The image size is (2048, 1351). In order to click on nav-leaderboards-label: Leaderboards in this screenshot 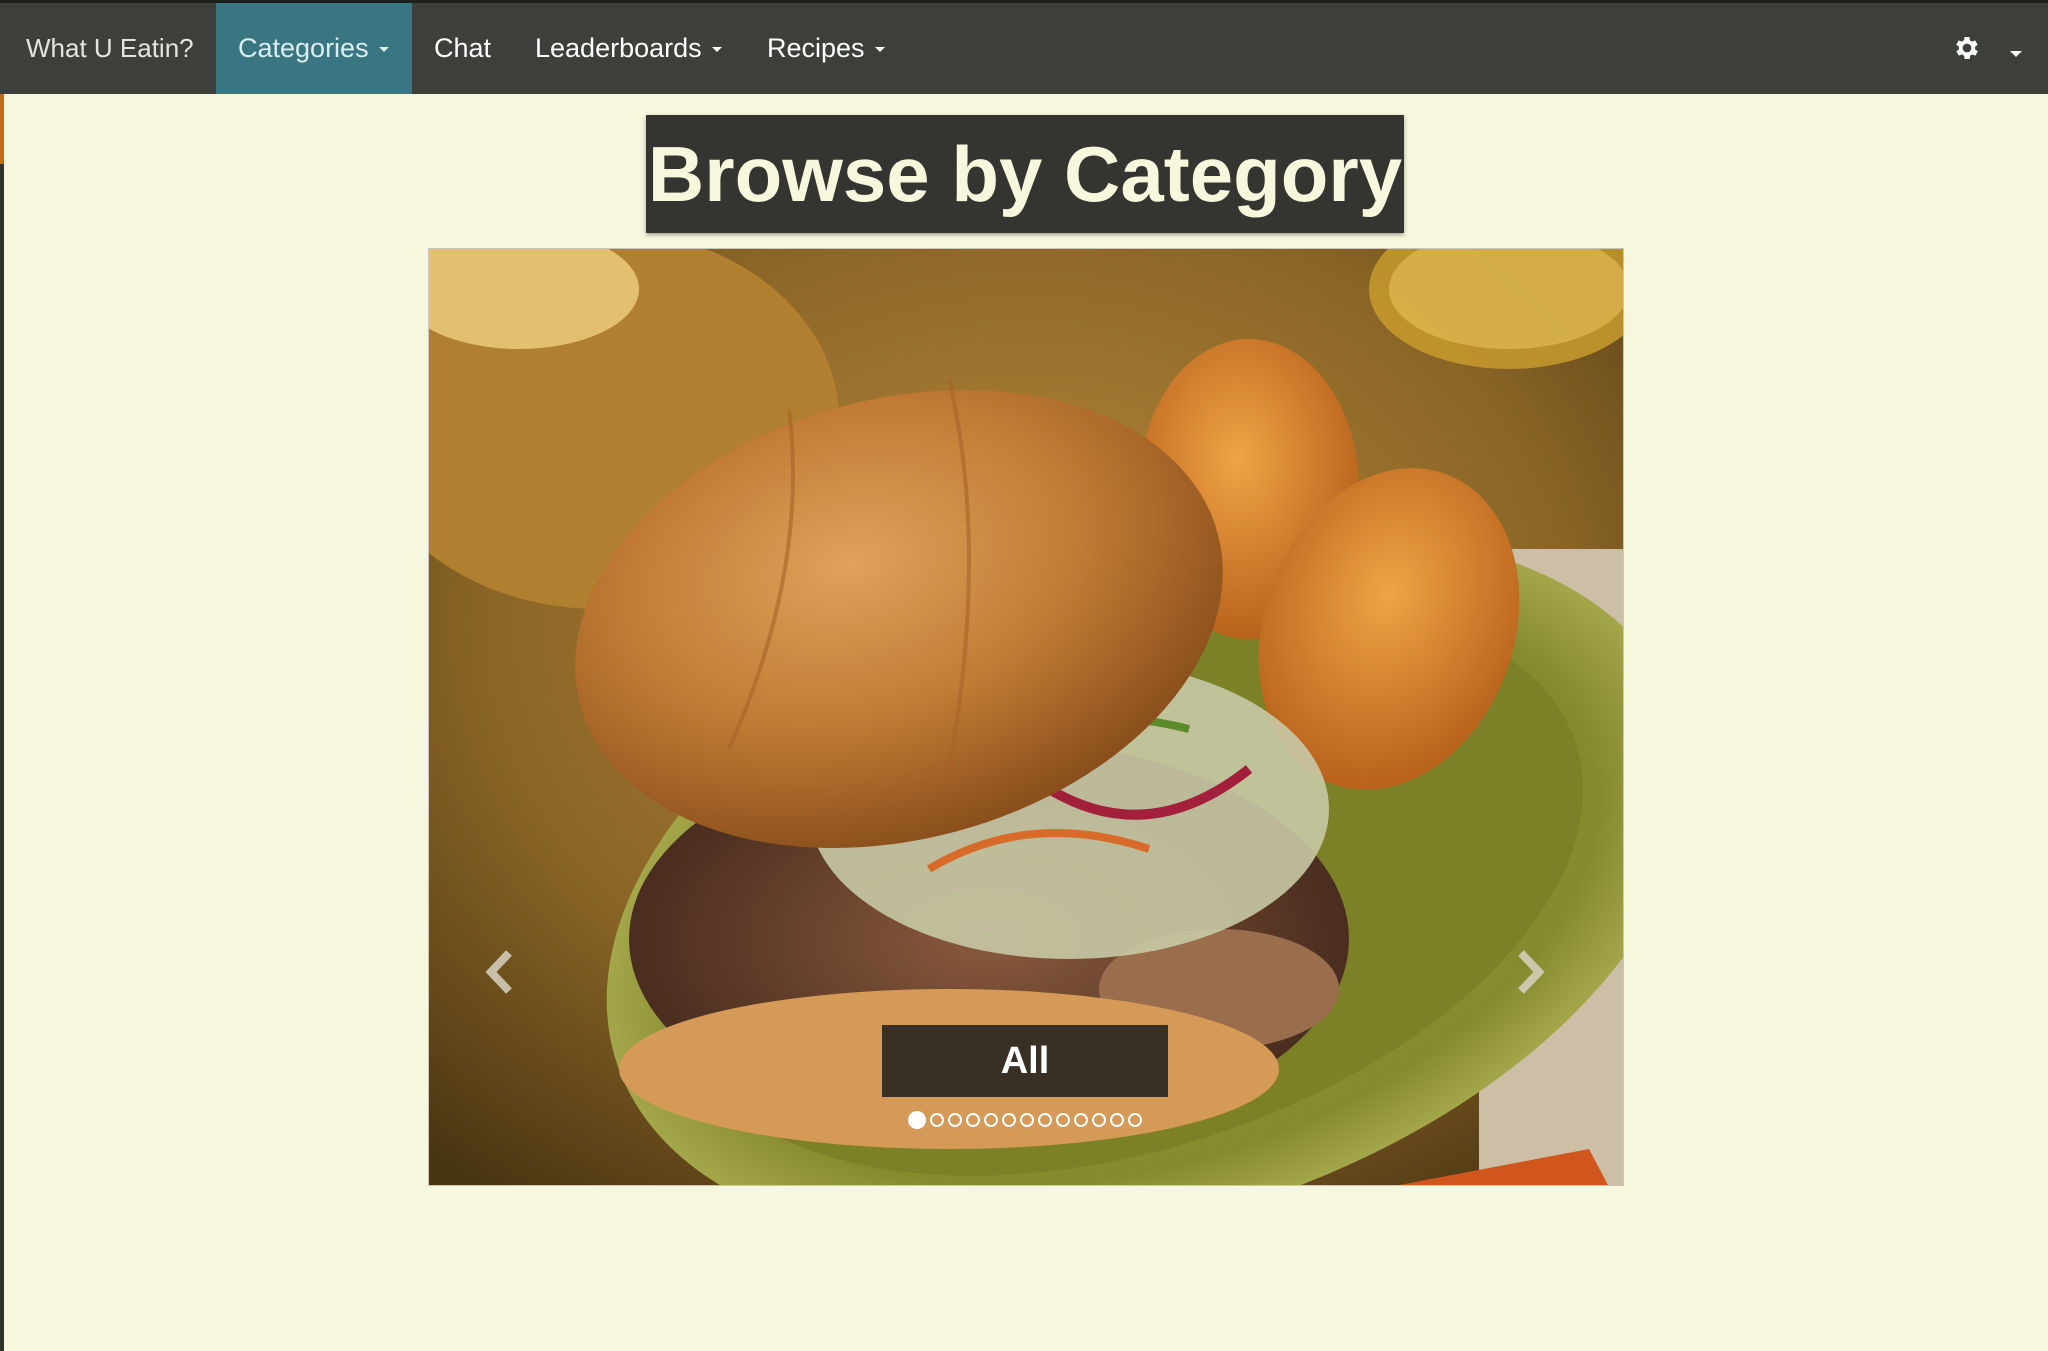, I will do `click(618, 48)`.